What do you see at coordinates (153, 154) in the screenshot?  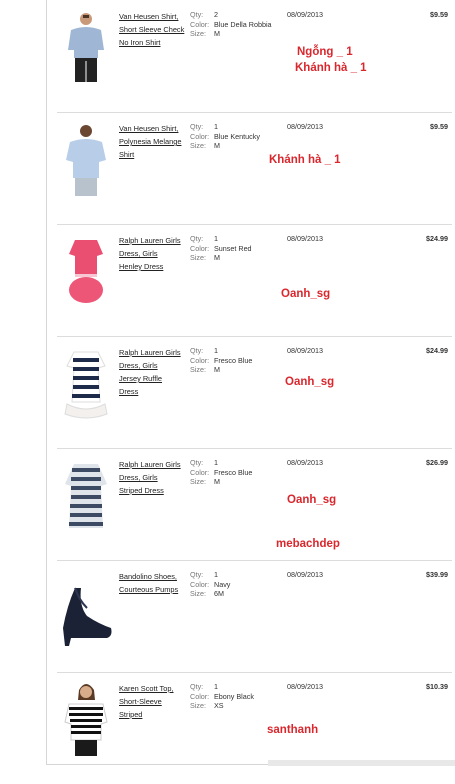 I see `product-name-line: Shirt` at bounding box center [153, 154].